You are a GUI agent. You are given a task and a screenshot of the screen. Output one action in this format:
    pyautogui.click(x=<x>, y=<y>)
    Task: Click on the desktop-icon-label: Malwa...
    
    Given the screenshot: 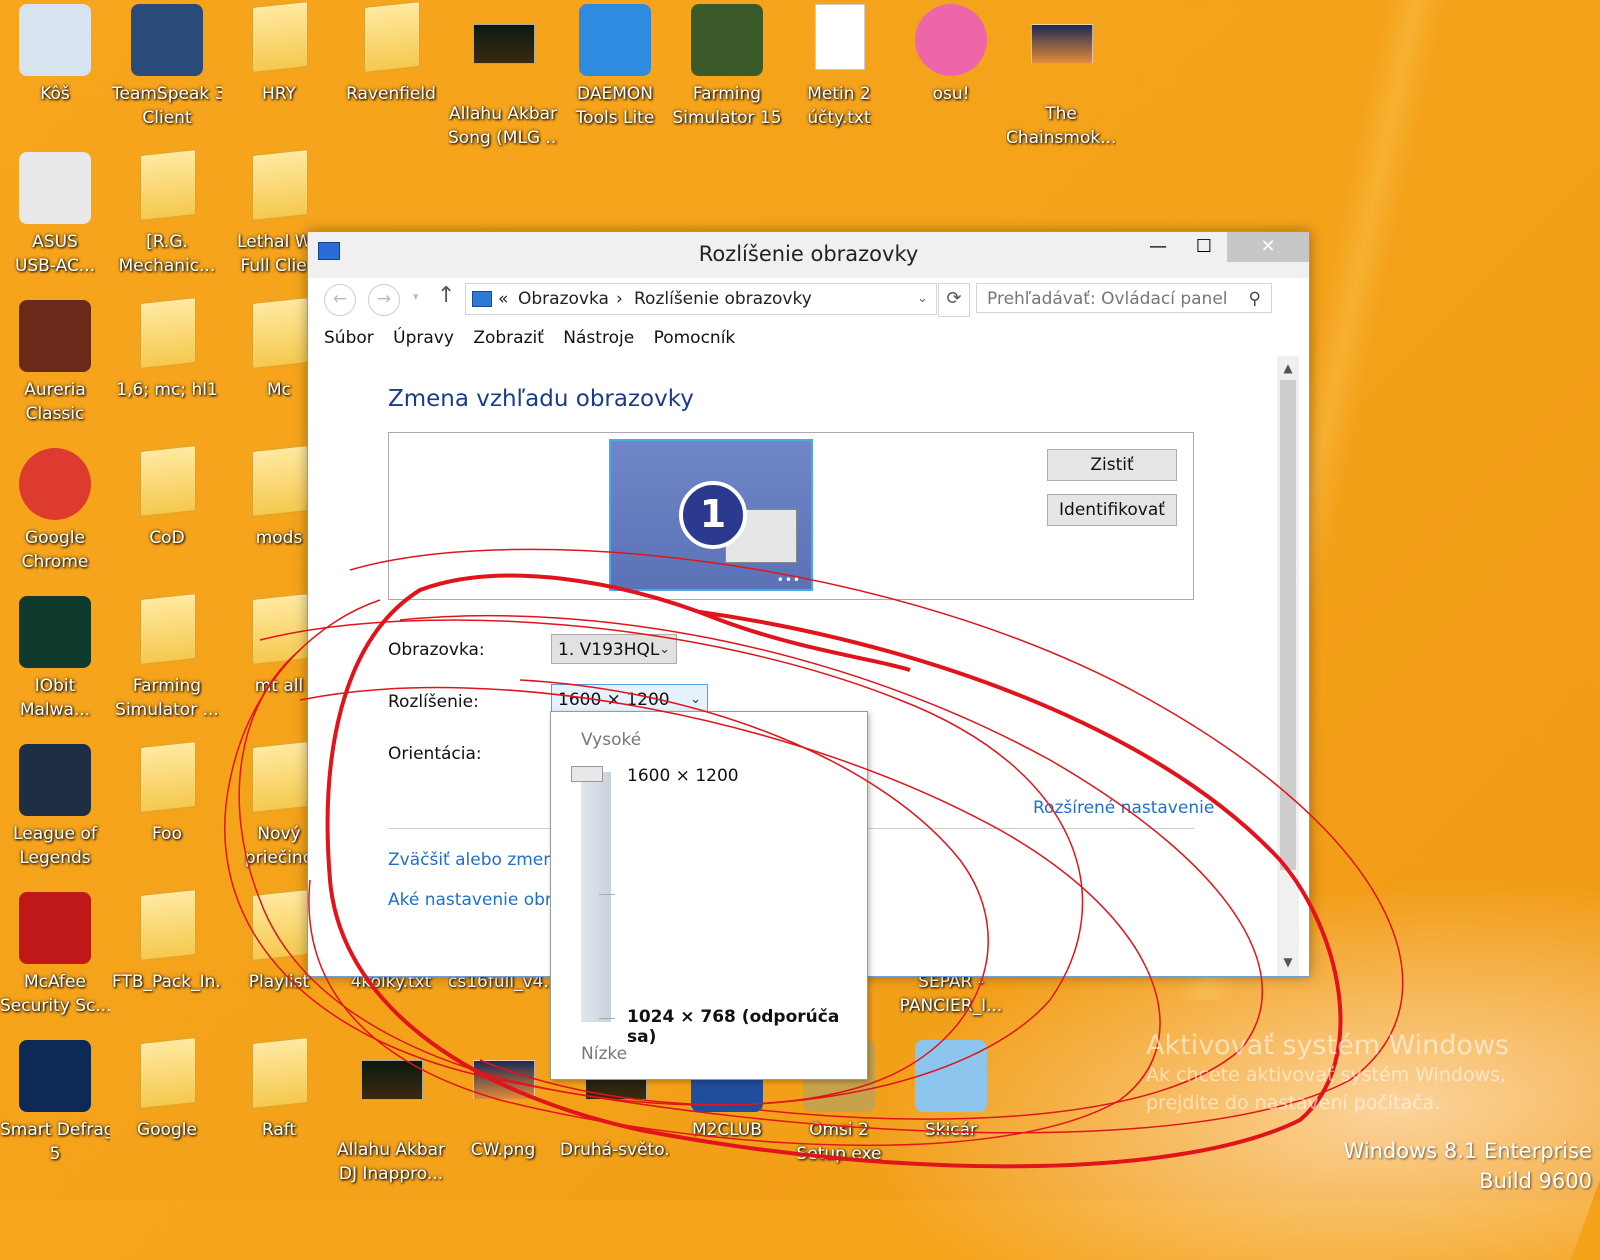 What is the action you would take?
    pyautogui.click(x=55, y=710)
    